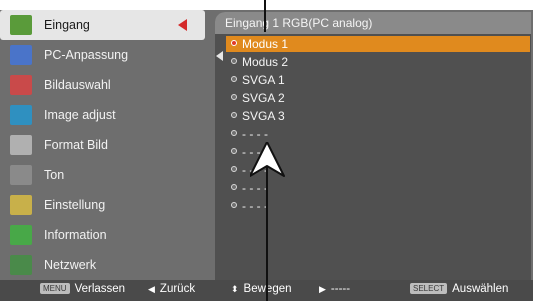 The image size is (533, 301). Describe the element at coordinates (21, 175) in the screenshot. I see `speaker-icon` at that location.